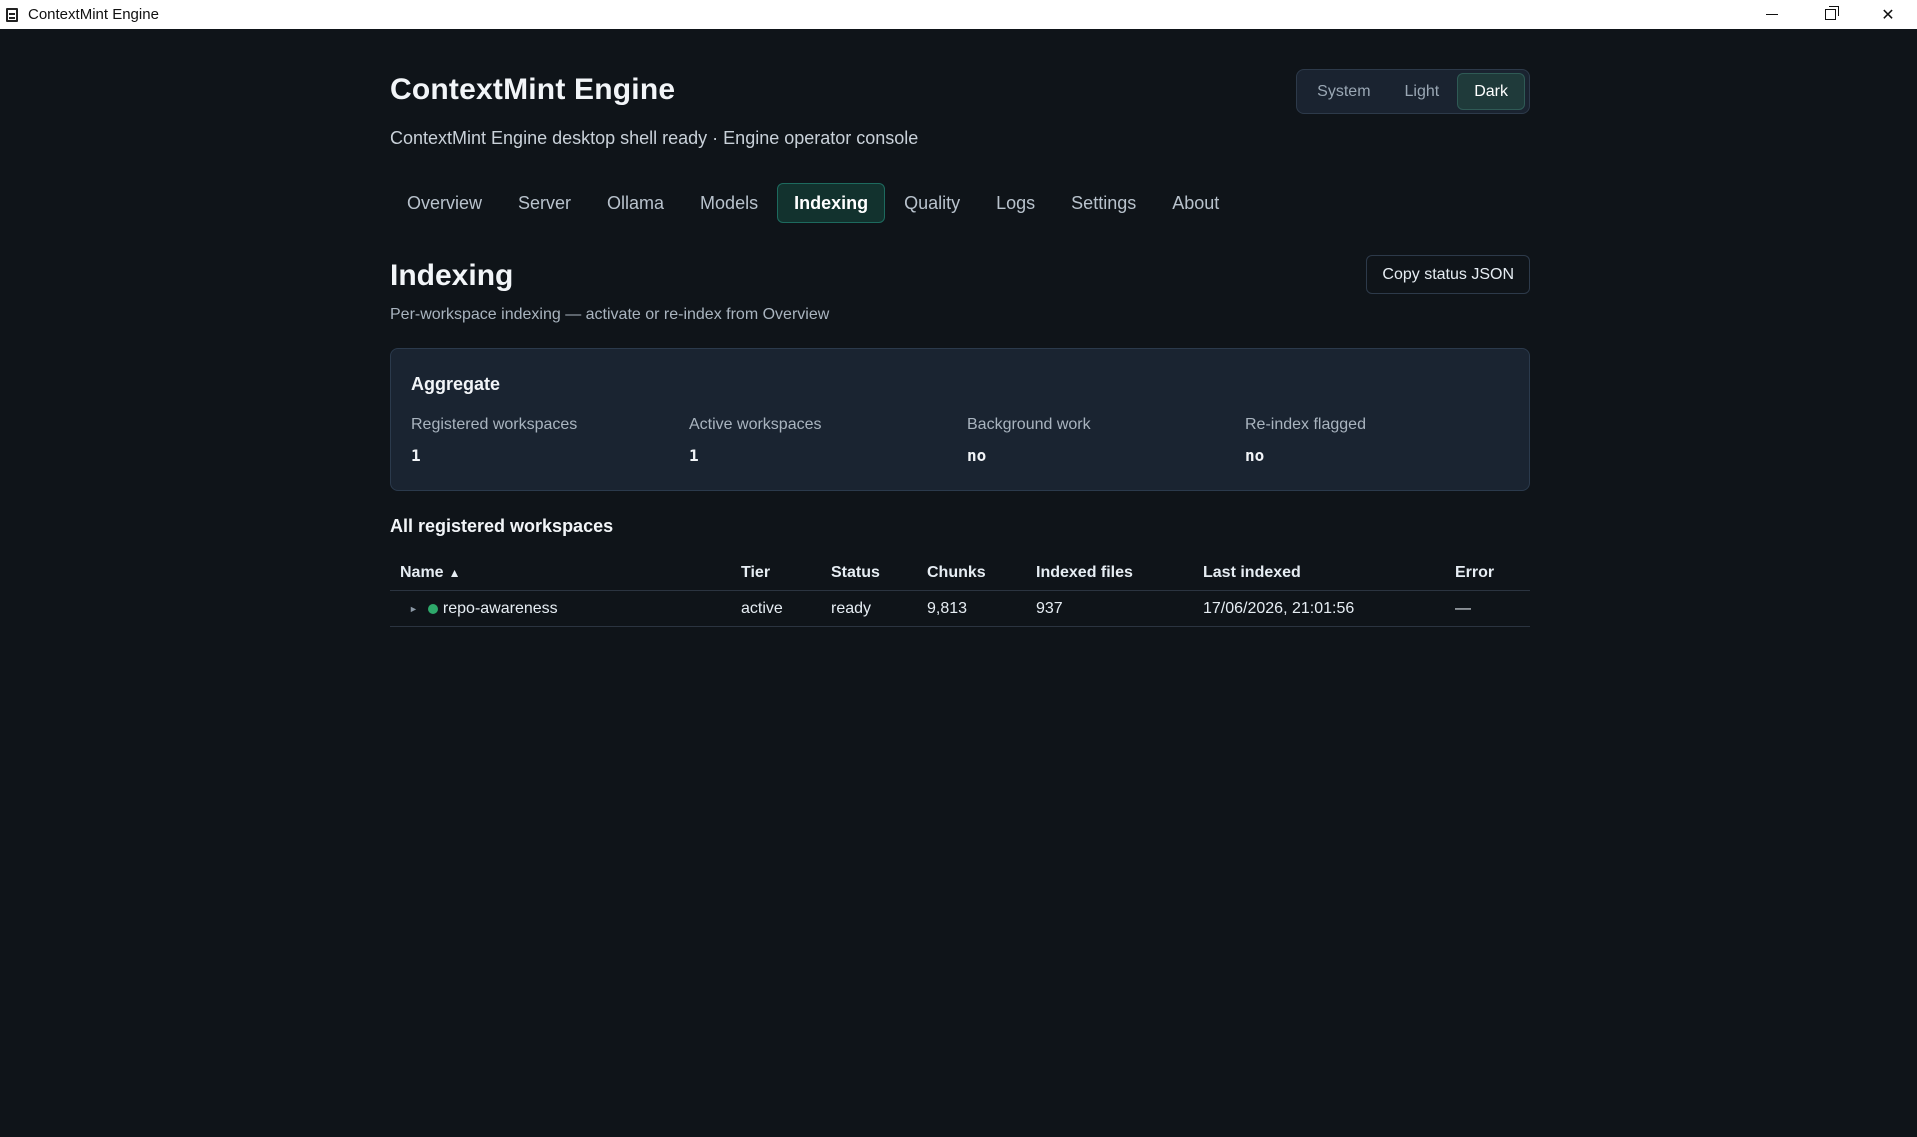 This screenshot has height=1137, width=1917. Describe the element at coordinates (432, 609) in the screenshot. I see `status-dot-icon` at that location.